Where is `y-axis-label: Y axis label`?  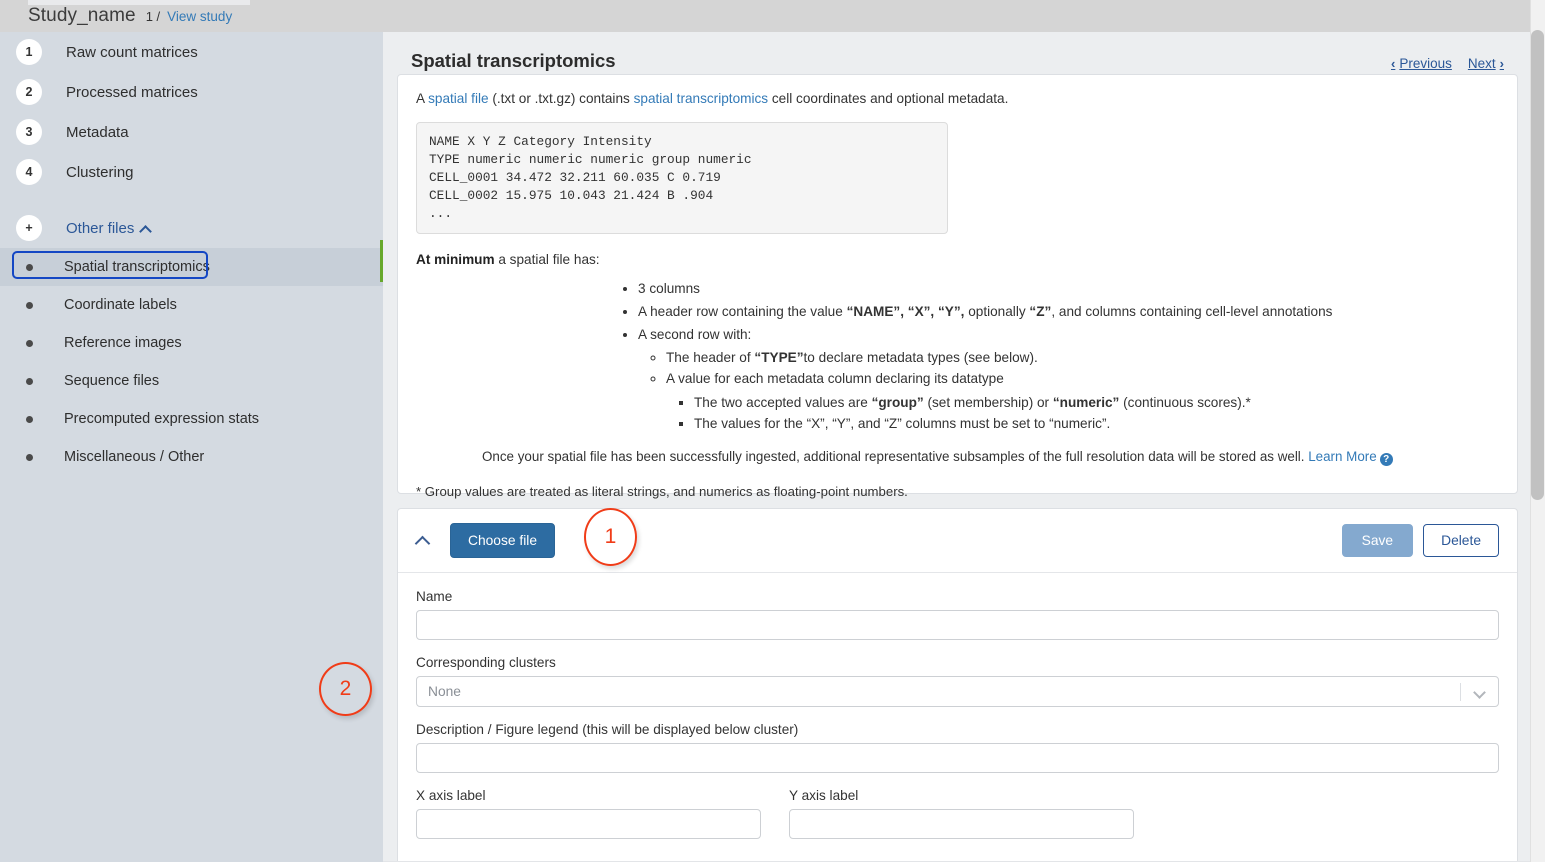
y-axis-label: Y axis label is located at coordinates (824, 795).